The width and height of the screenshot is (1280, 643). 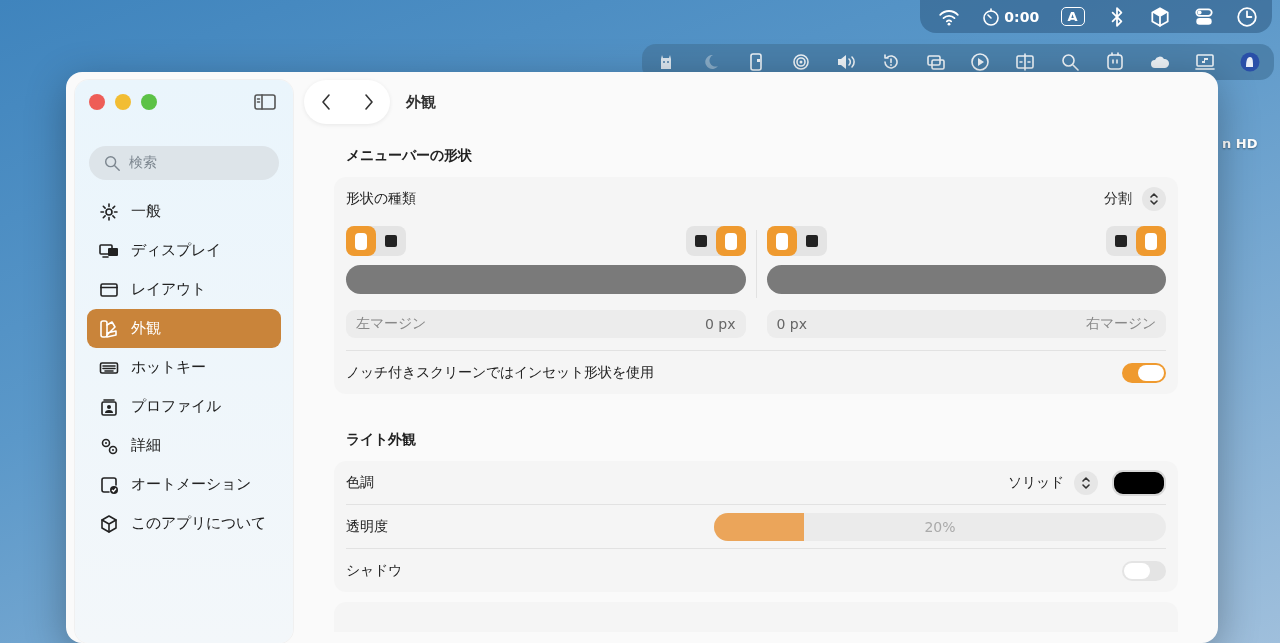 What do you see at coordinates (184, 523) in the screenshot?
I see `sidebar-item: このアプリについて` at bounding box center [184, 523].